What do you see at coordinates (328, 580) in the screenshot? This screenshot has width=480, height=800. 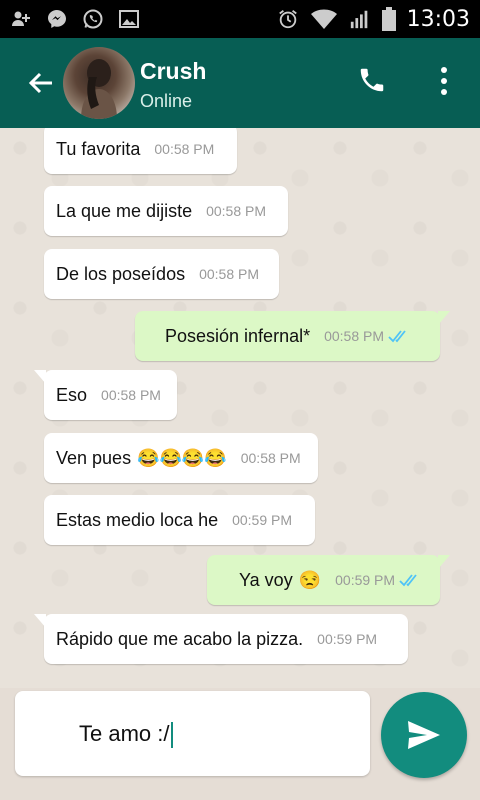 I see `message-outgoing: Ya voy 😒 00:59 PM` at bounding box center [328, 580].